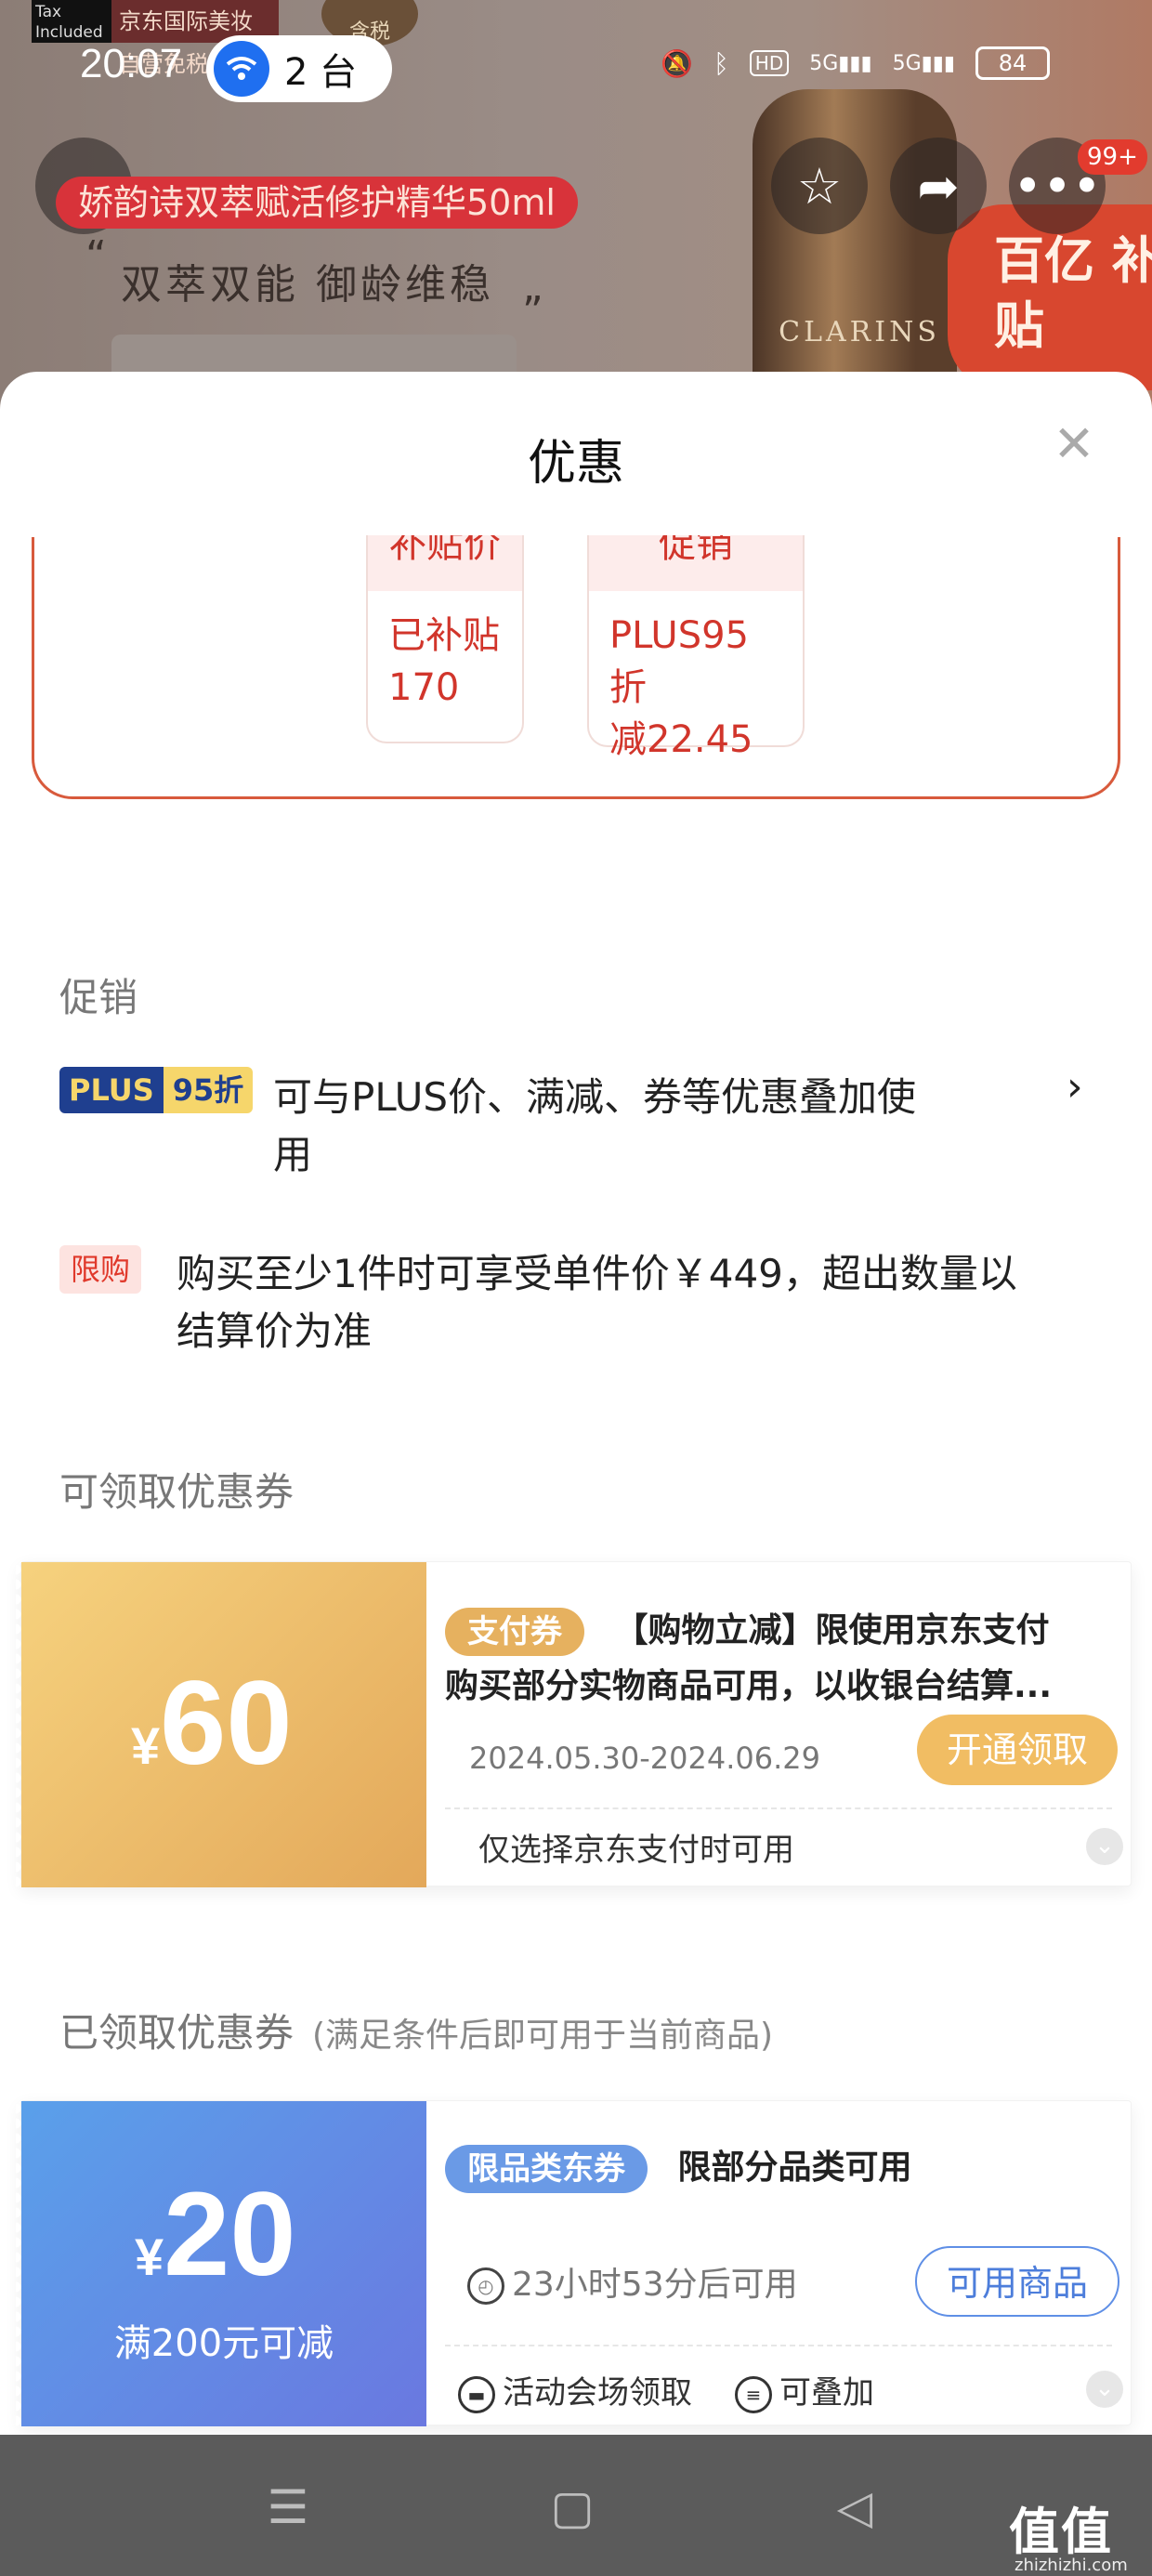 The image size is (1152, 2576). What do you see at coordinates (208, 1090) in the screenshot?
I see `plus-badge-right: 95折` at bounding box center [208, 1090].